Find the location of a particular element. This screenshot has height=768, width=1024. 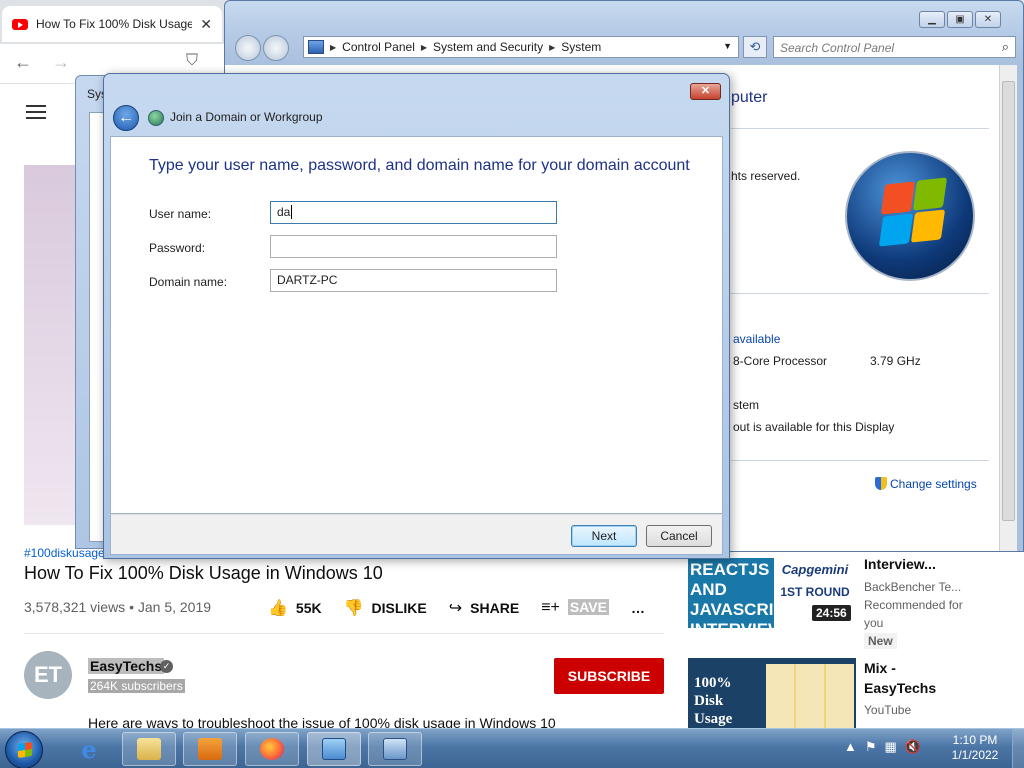

dialog-title: Join a Domain or Workgroup is located at coordinates (246, 117).